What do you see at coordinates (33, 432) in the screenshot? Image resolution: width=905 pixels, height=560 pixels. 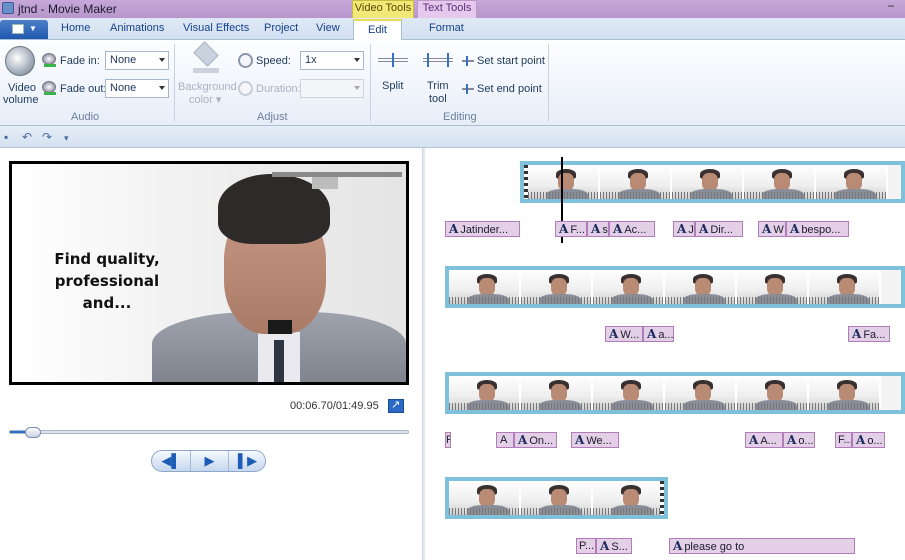 I see `seek-thumb` at bounding box center [33, 432].